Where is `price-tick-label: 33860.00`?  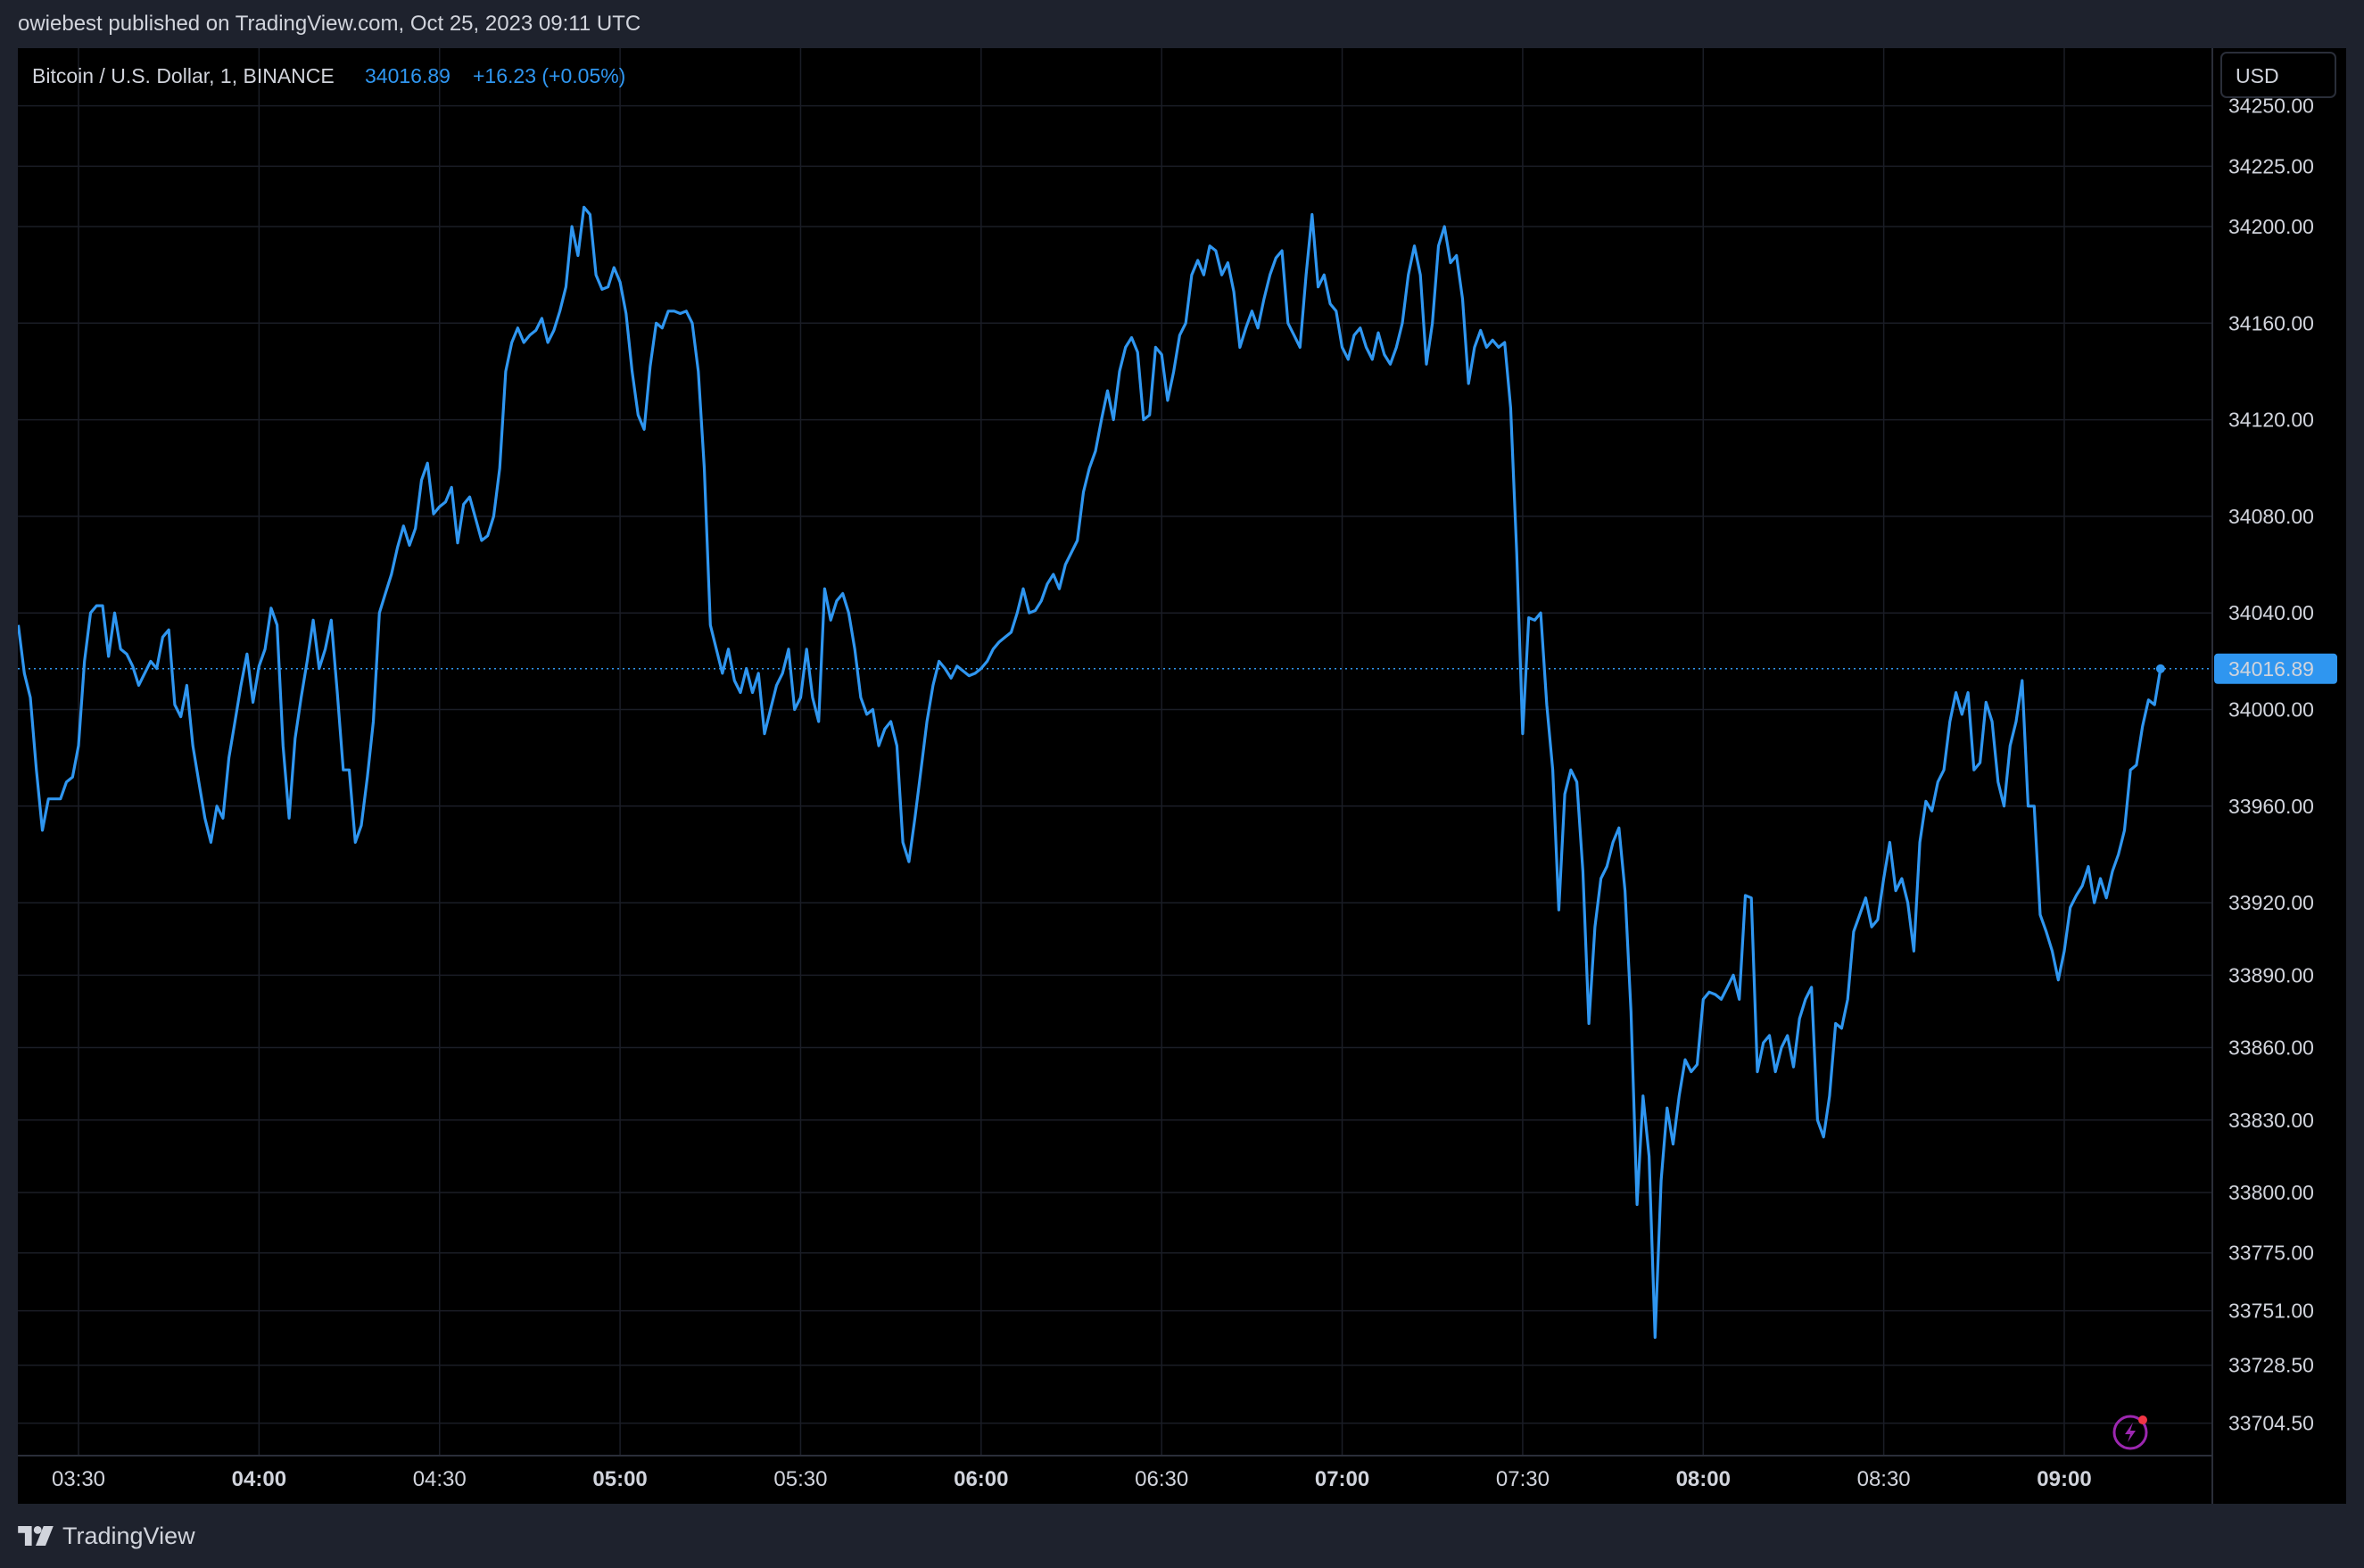
price-tick-label: 33860.00 is located at coordinates (2271, 1048).